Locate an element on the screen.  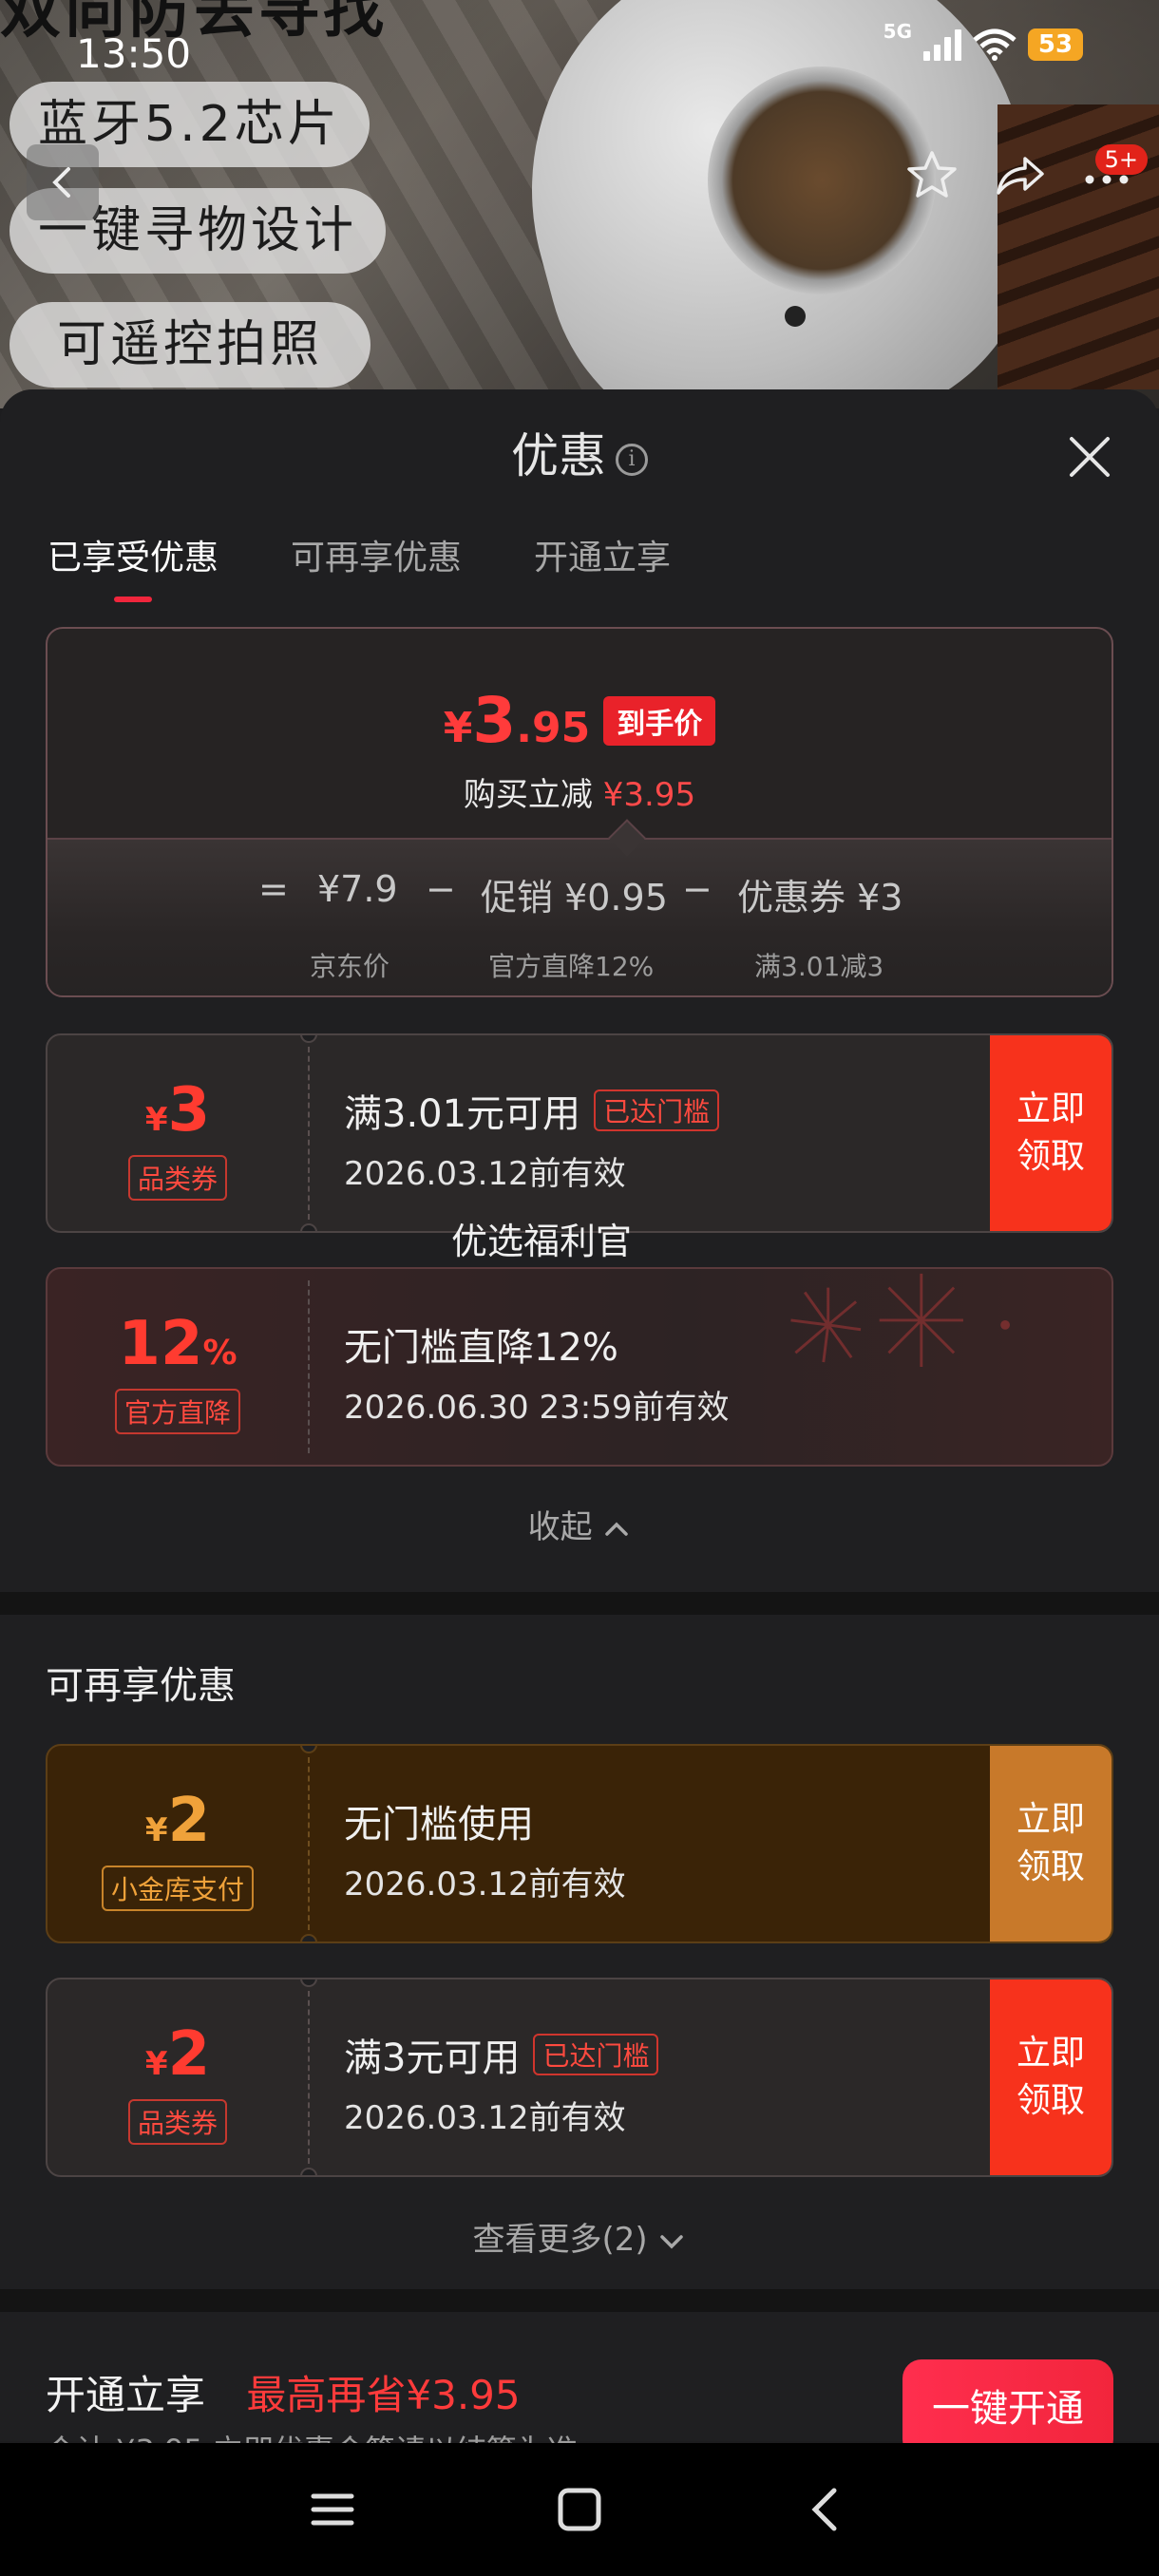
jd-price-label: 京东价 is located at coordinates (350, 966).